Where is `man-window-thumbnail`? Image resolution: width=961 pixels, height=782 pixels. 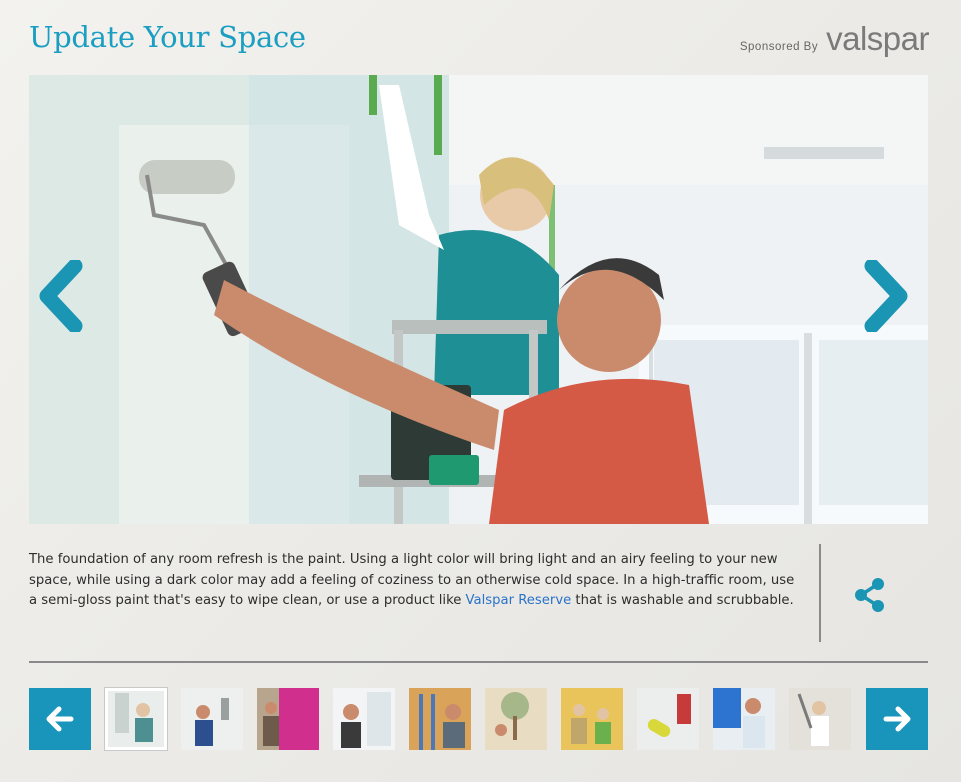
man-window-thumbnail is located at coordinates (364, 719).